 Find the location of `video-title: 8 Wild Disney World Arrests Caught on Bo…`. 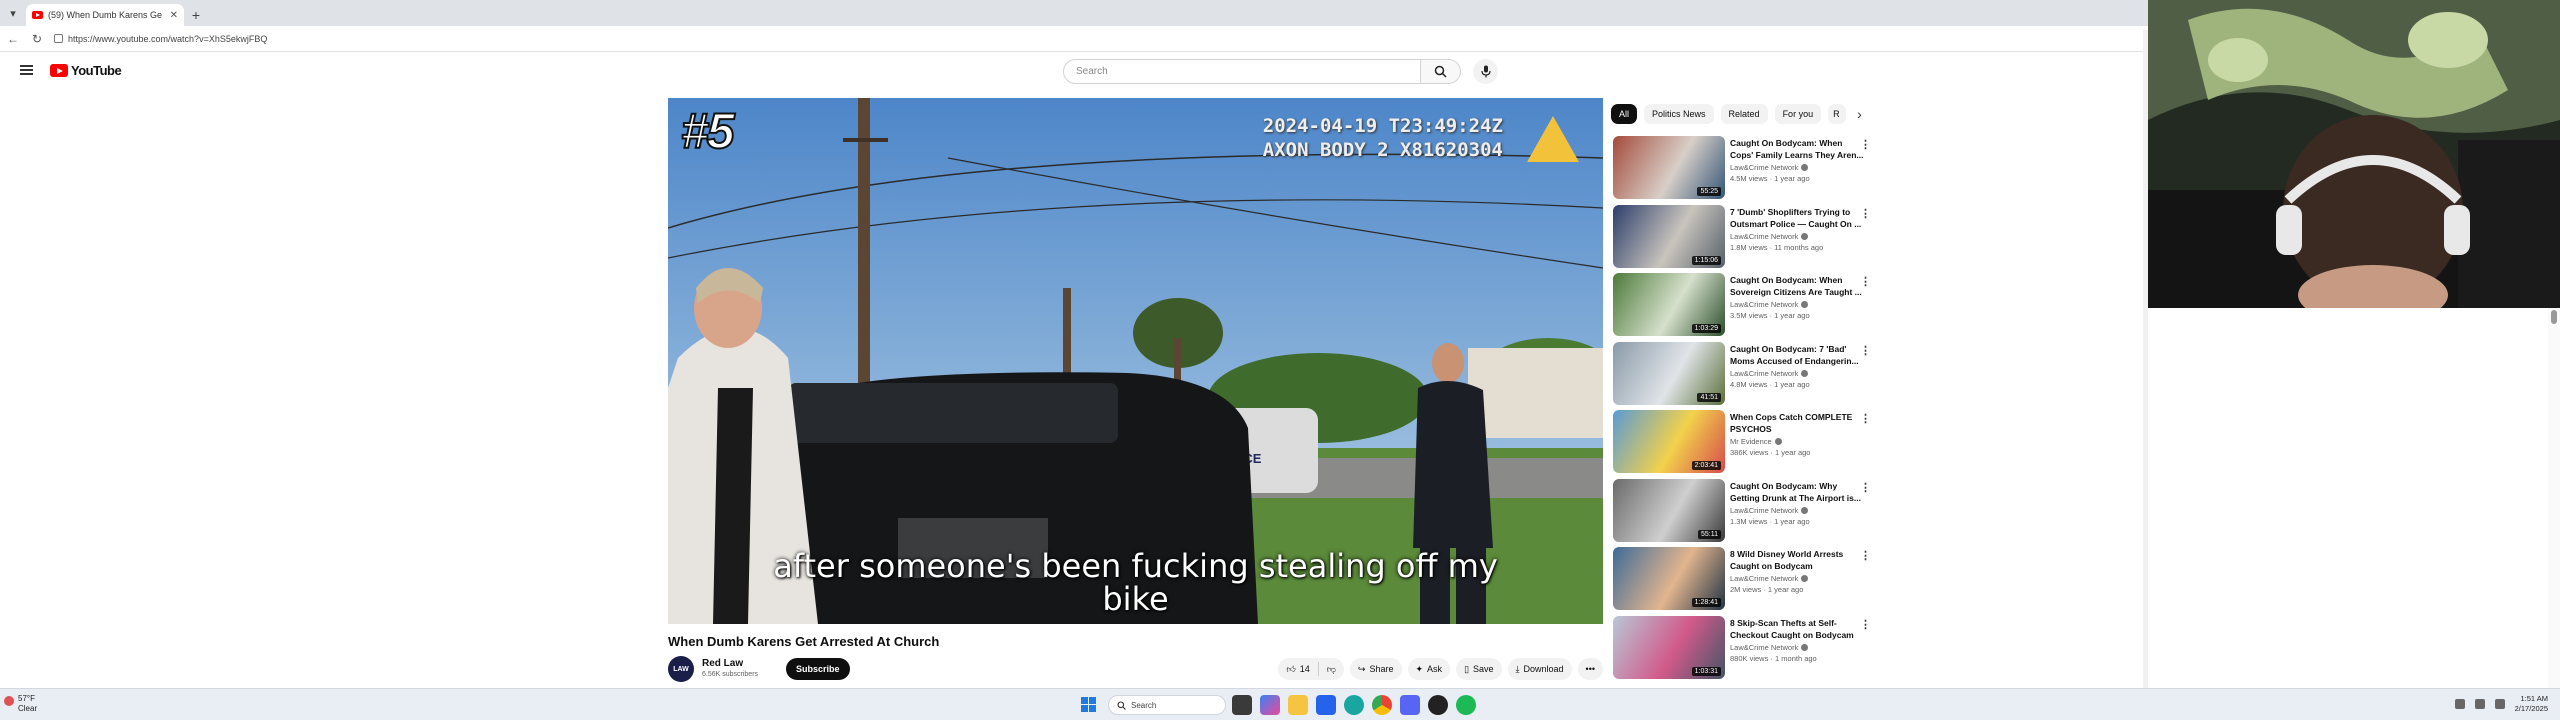

video-title: 8 Wild Disney World Arrests Caught on Bo… is located at coordinates (1798, 560).